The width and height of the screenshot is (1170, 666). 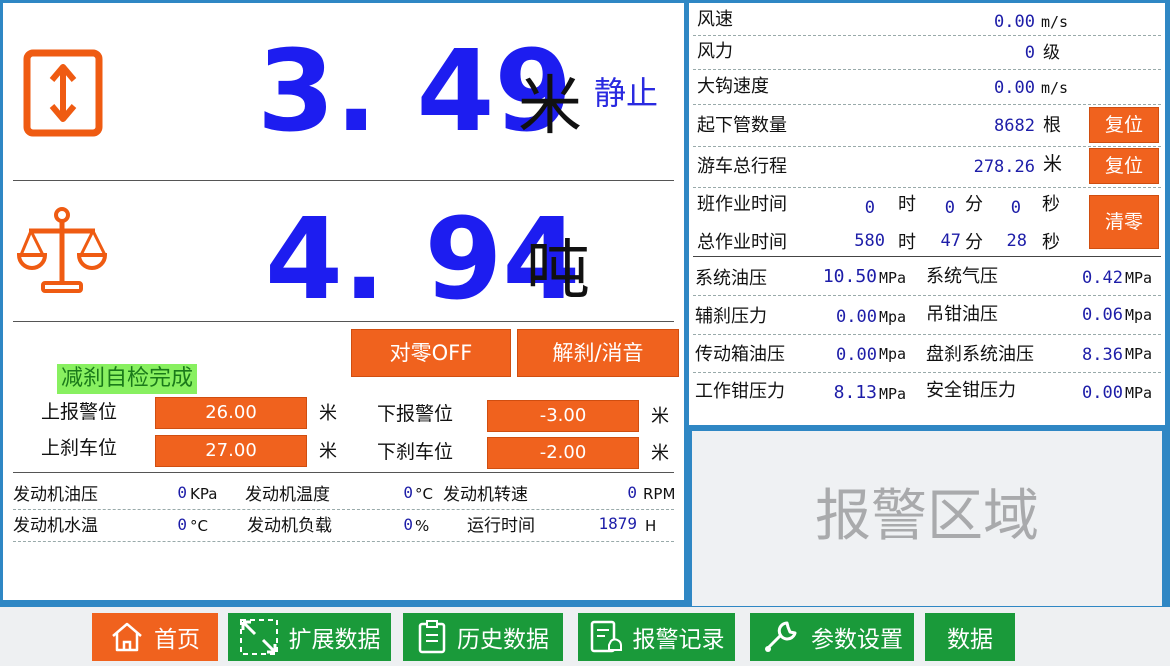 What do you see at coordinates (740, 354) in the screenshot?
I see `pressure-label: 传动箱油压` at bounding box center [740, 354].